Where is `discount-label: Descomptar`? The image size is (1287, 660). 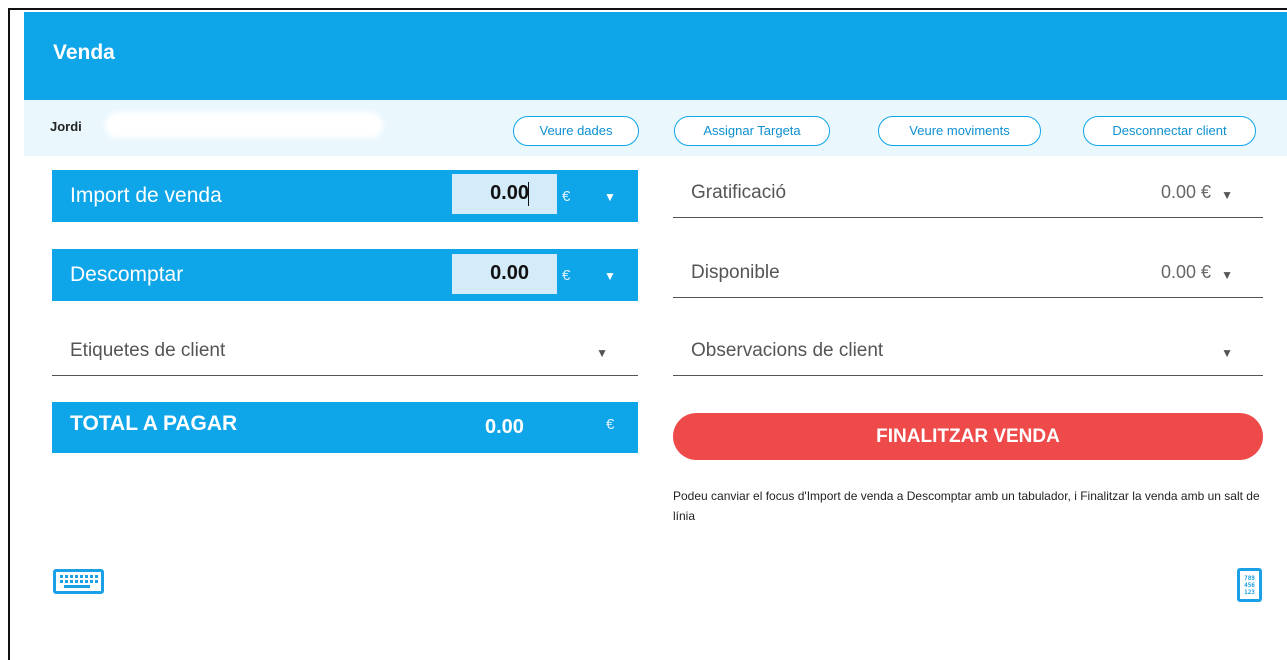
discount-label: Descomptar is located at coordinates (127, 274).